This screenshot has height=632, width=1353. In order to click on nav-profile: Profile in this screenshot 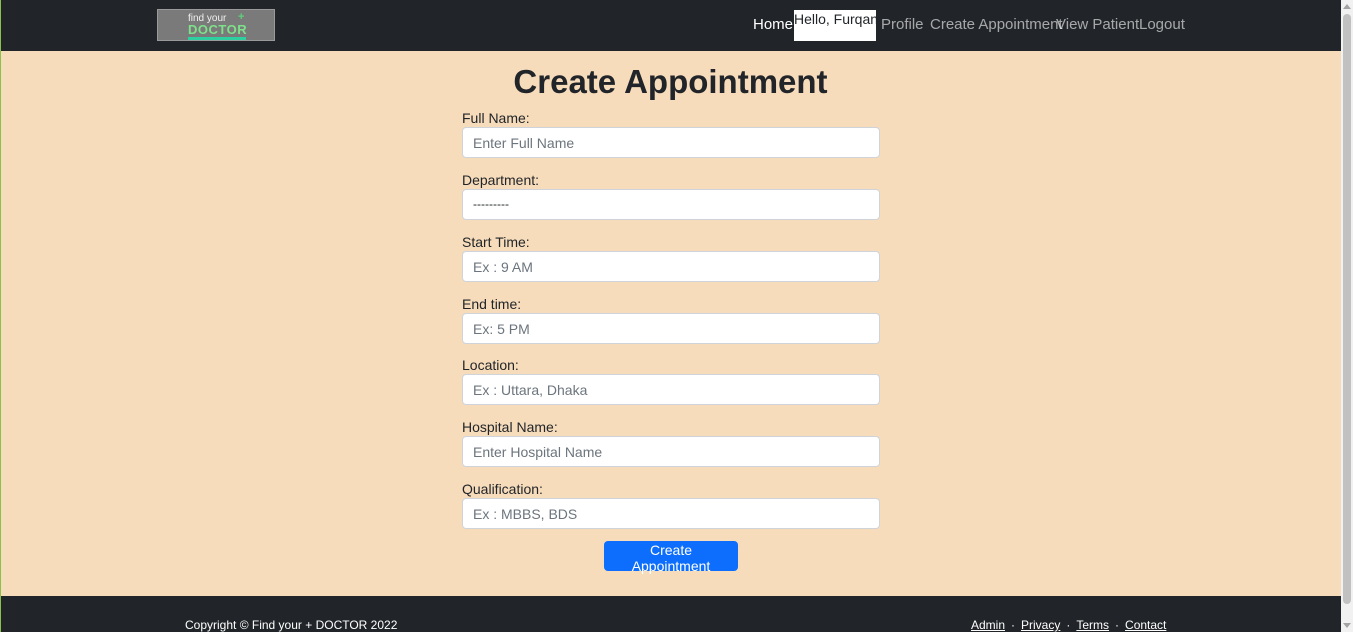, I will do `click(902, 24)`.